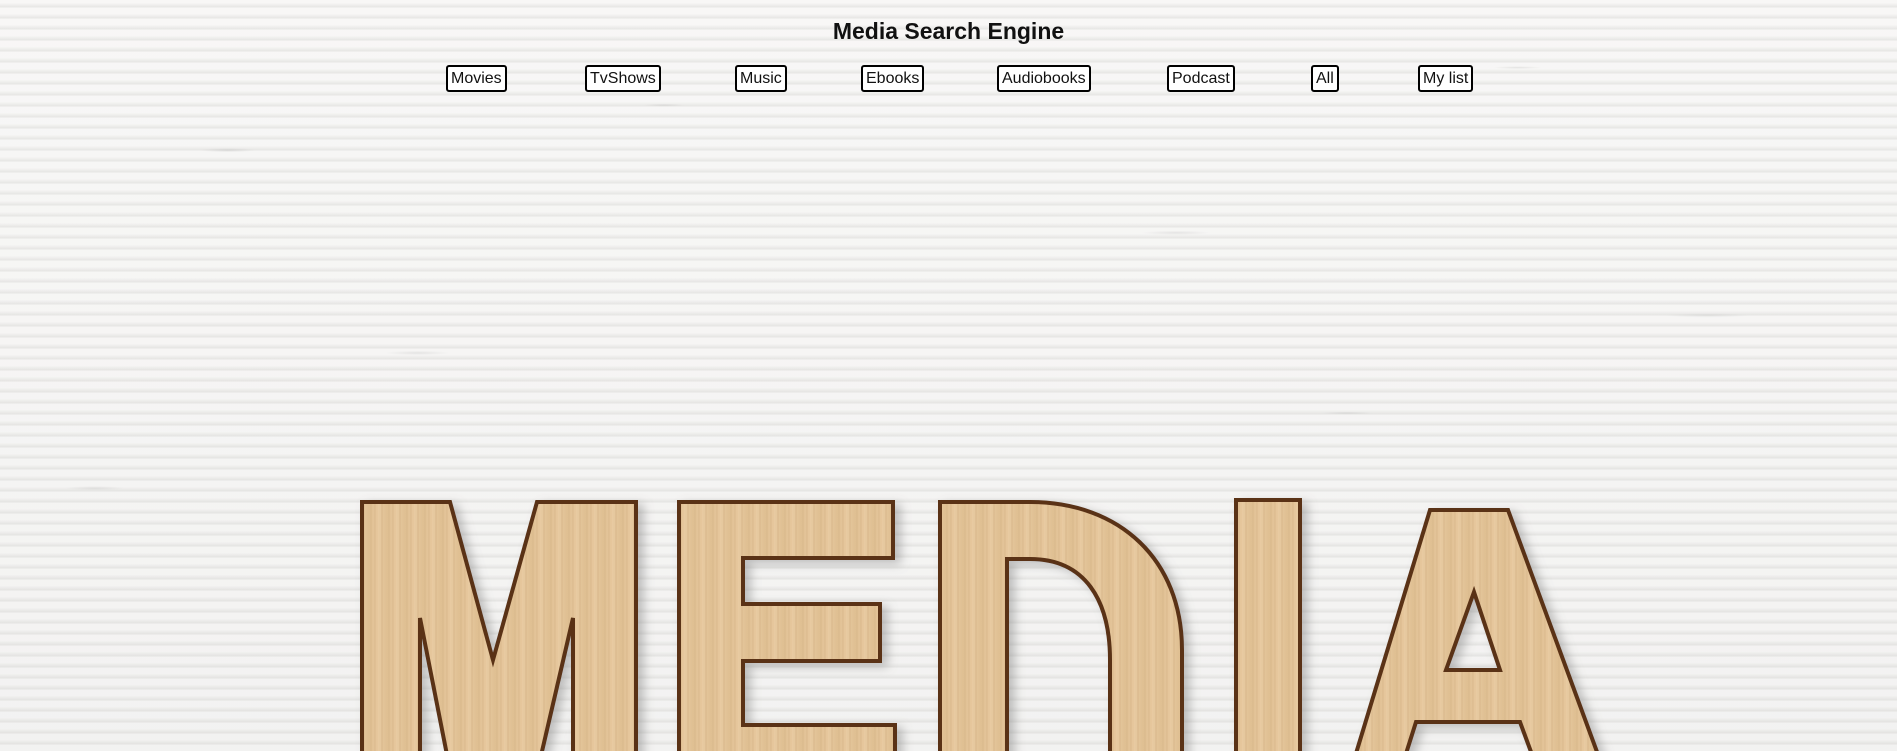 This screenshot has width=1897, height=751. Describe the element at coordinates (893, 78) in the screenshot. I see `nav-button-ebooks: Ebooks` at that location.